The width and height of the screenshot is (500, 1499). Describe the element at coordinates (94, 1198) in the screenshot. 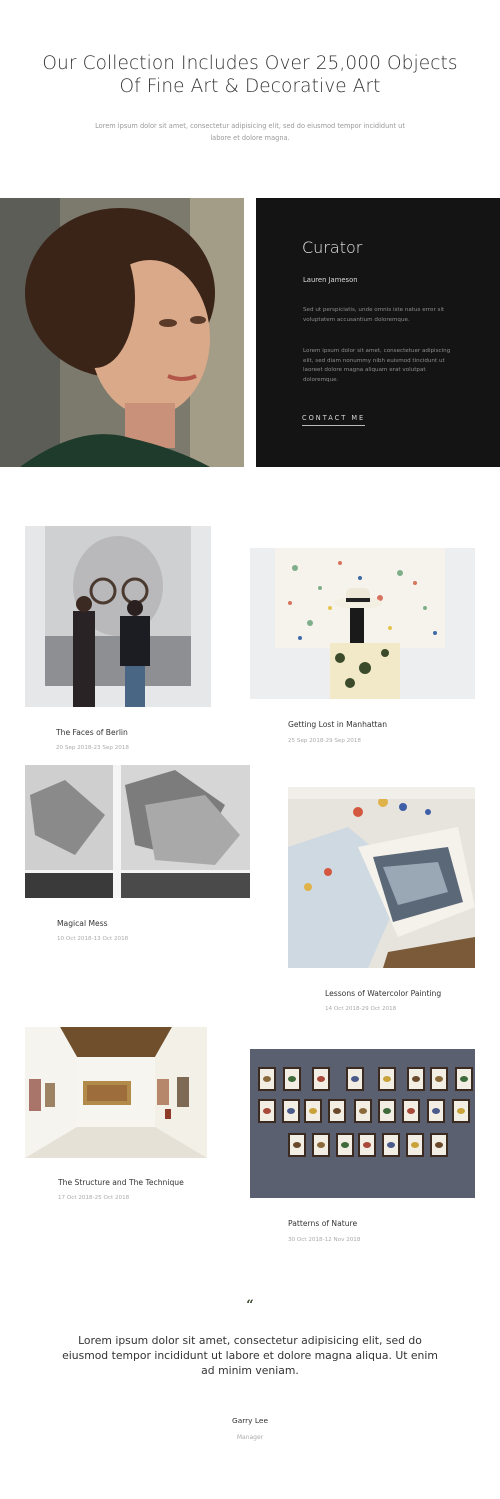

I see `exhibition-dates: 17 Oct 2018-25 Oct 2018` at that location.